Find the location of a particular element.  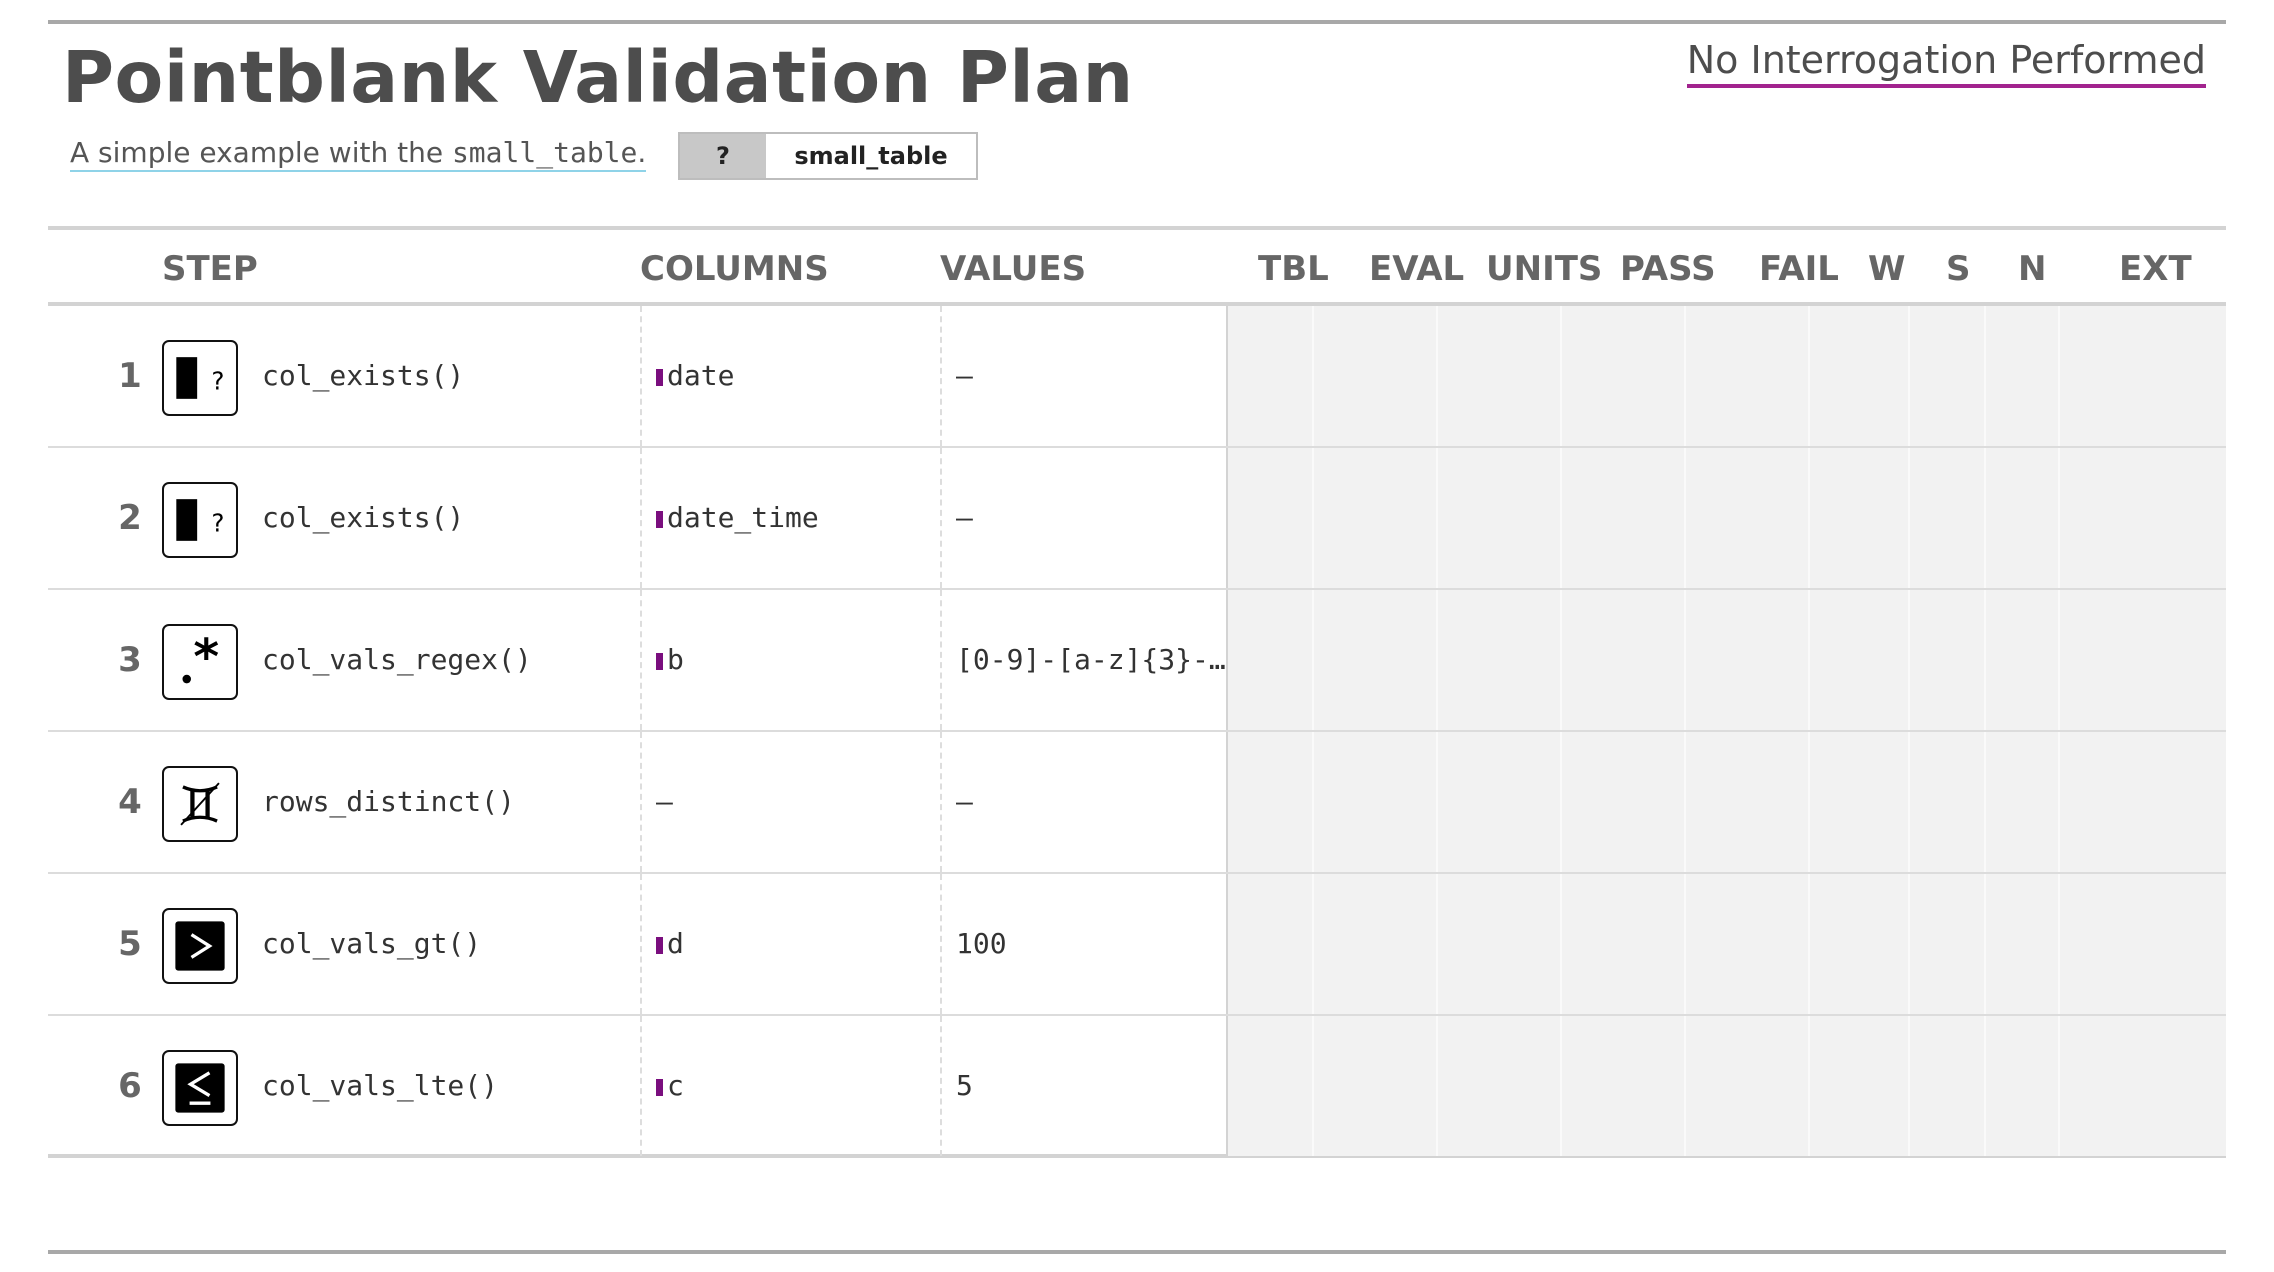

interrogation-status: No Interrogation Performed is located at coordinates (1946, 63).